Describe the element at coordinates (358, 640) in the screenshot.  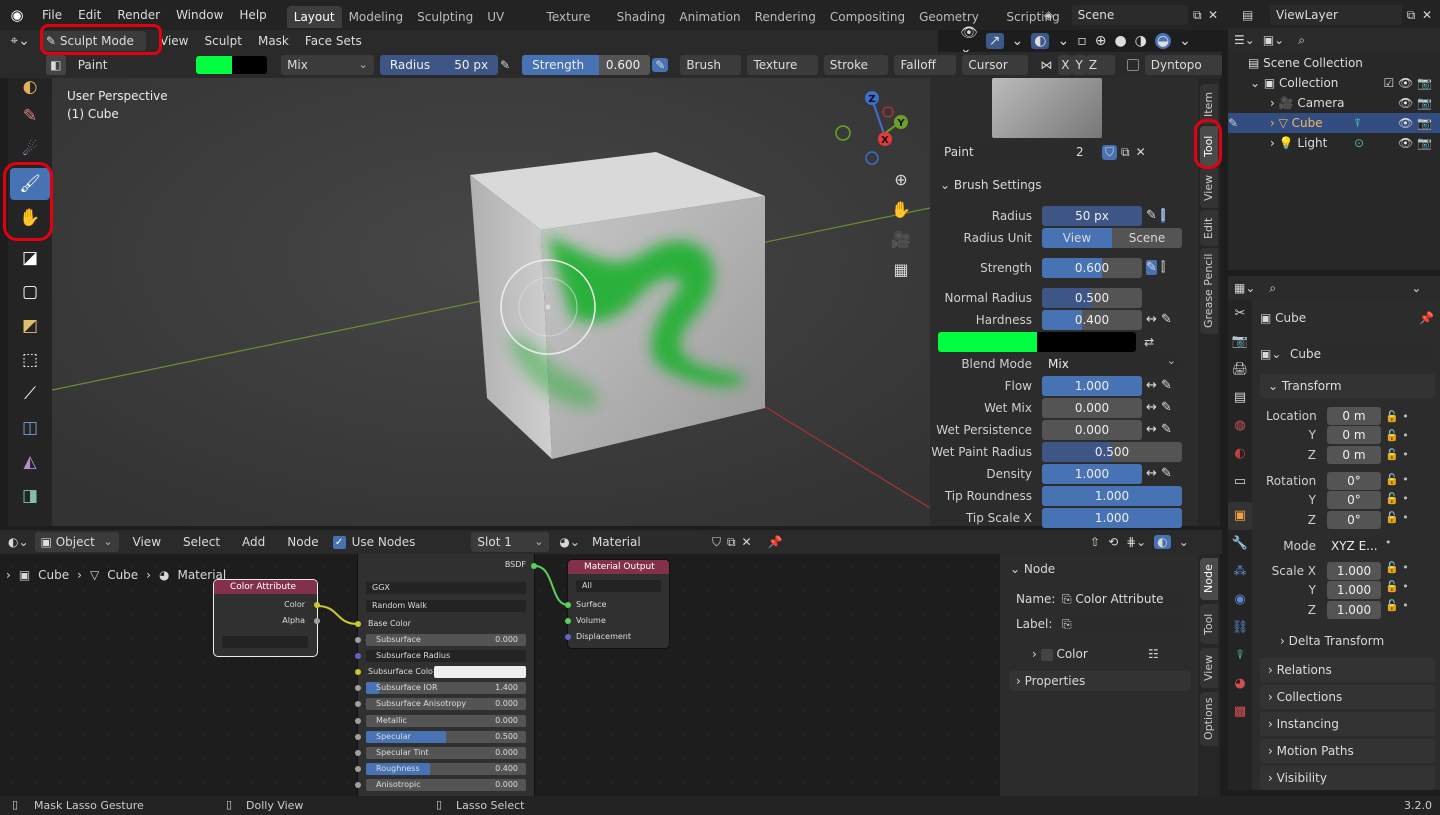
I see `subsurface-socket` at that location.